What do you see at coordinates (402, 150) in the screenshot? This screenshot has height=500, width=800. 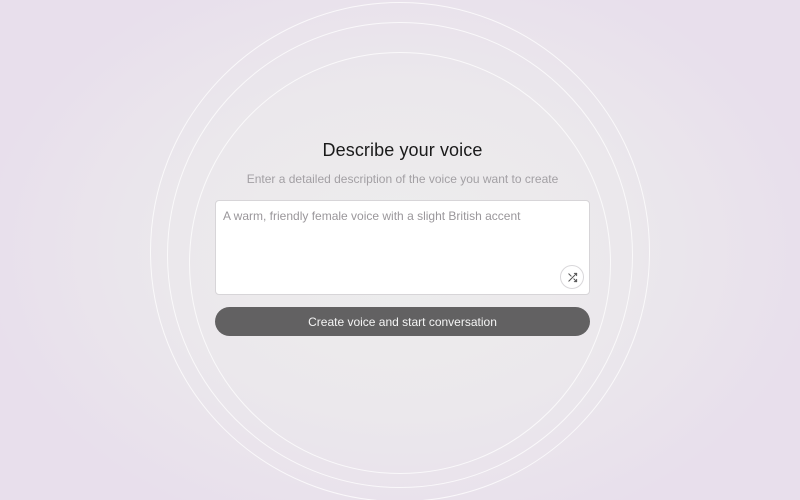 I see `page-title: Describe your voice` at bounding box center [402, 150].